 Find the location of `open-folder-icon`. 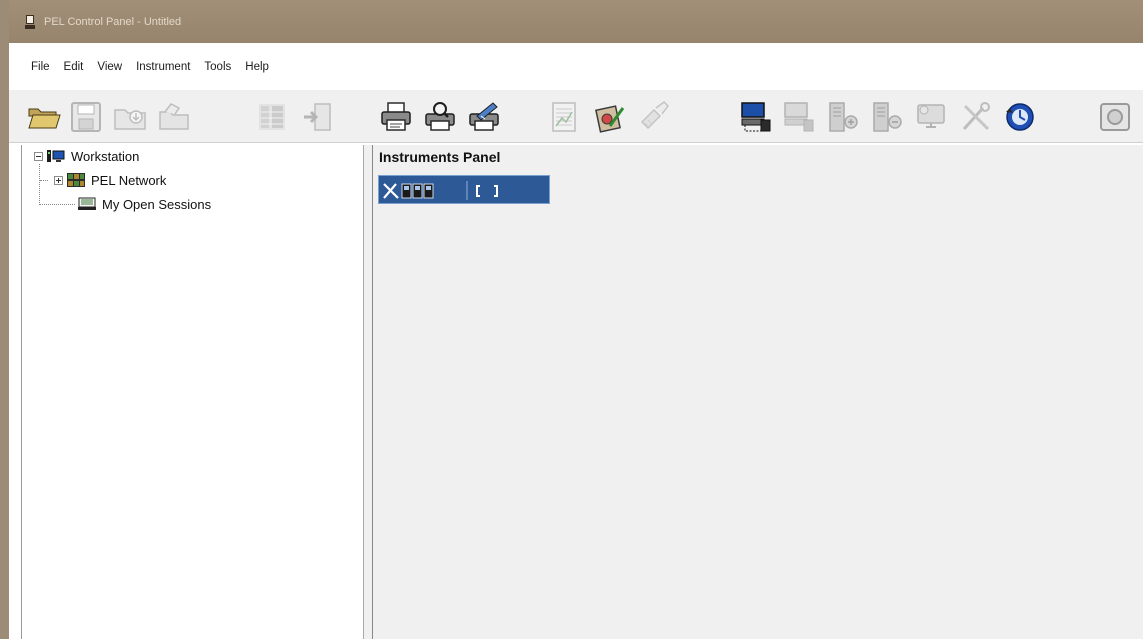

open-folder-icon is located at coordinates (44, 117).